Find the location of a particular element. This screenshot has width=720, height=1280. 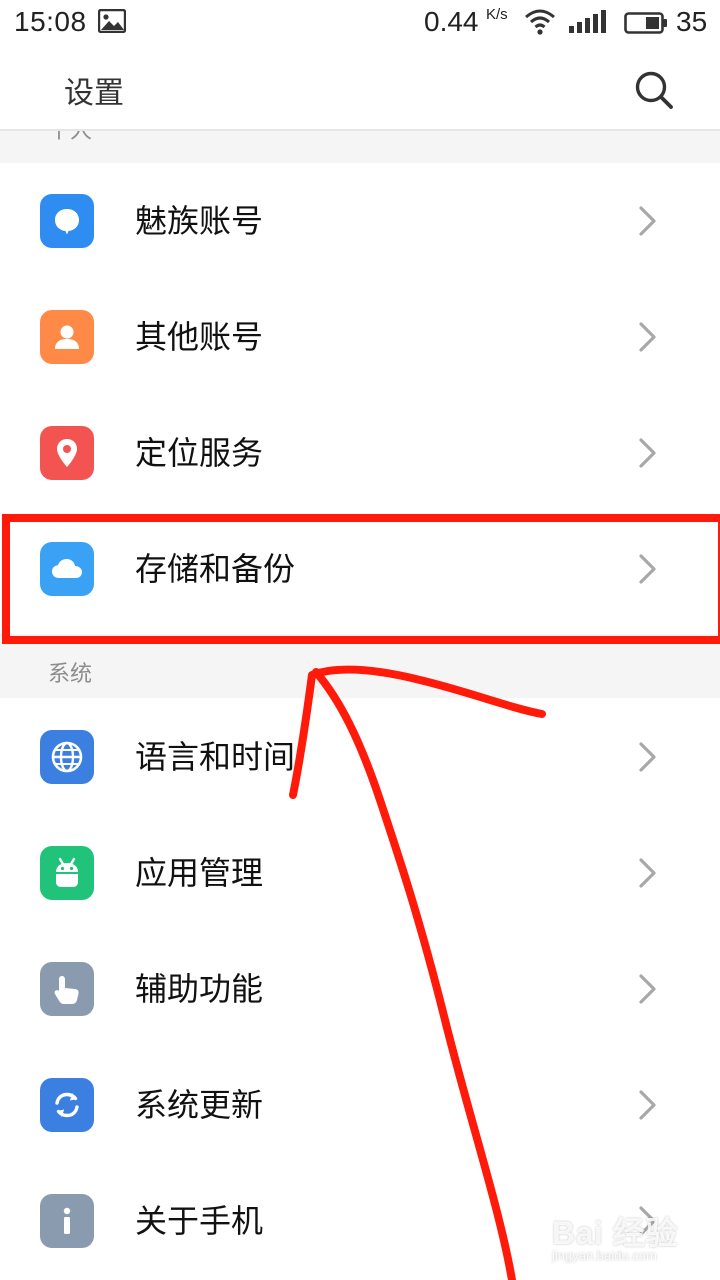

list-item-language-time: 语言和时间 is located at coordinates (360, 757).